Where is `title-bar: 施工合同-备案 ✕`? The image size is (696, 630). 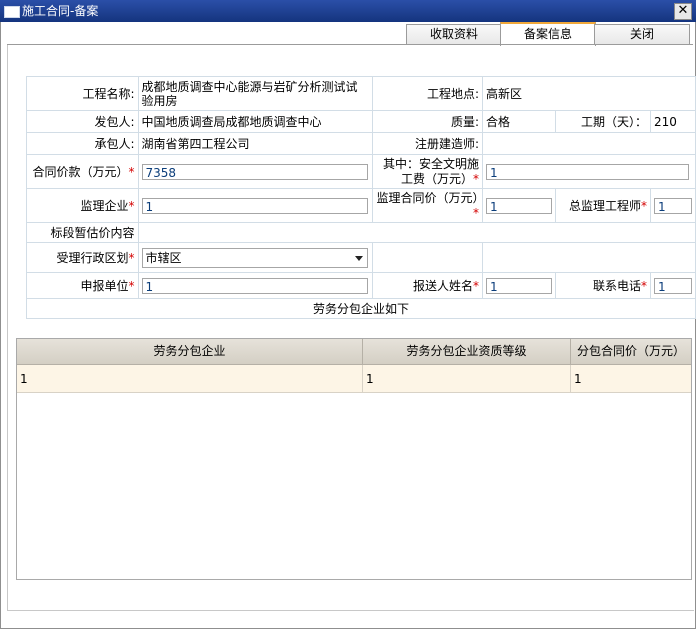
title-bar: 施工合同-备案 ✕ is located at coordinates (348, 11).